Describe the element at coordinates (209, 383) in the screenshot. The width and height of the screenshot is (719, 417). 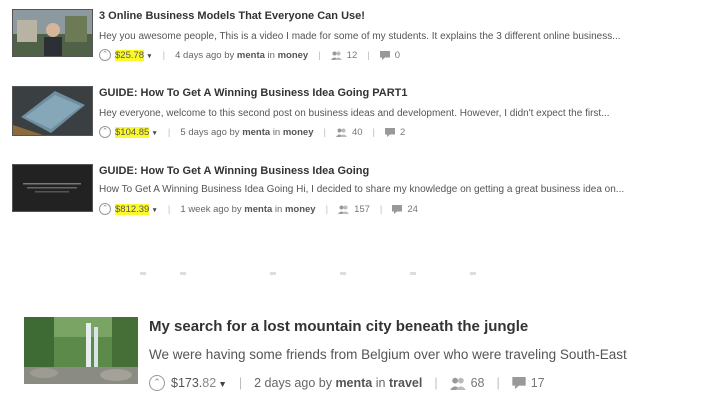
I see `payout-cents: 82` at that location.